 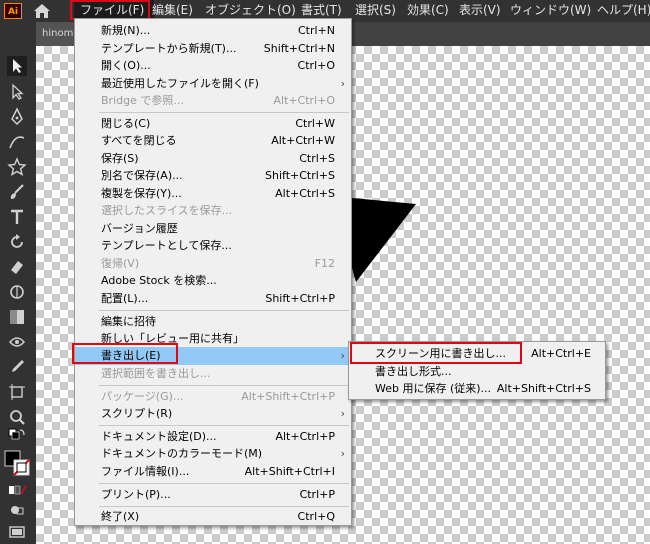 What do you see at coordinates (17, 490) in the screenshot?
I see `color-mode-icon` at bounding box center [17, 490].